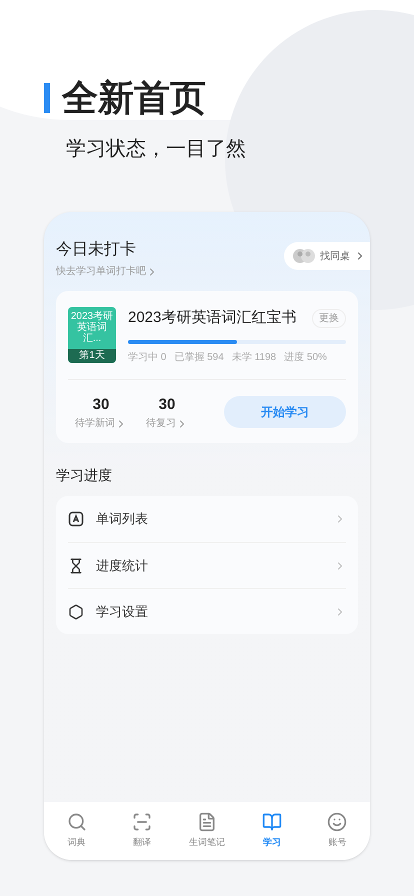 The image size is (414, 896). Describe the element at coordinates (156, 149) in the screenshot. I see `promo-subtitle: 学习状态，一目了然` at that location.